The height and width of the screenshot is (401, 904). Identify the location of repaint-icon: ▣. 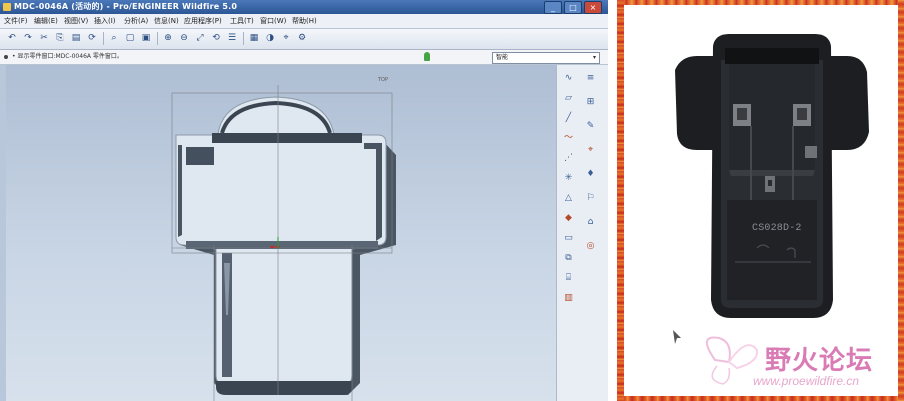
(146, 38).